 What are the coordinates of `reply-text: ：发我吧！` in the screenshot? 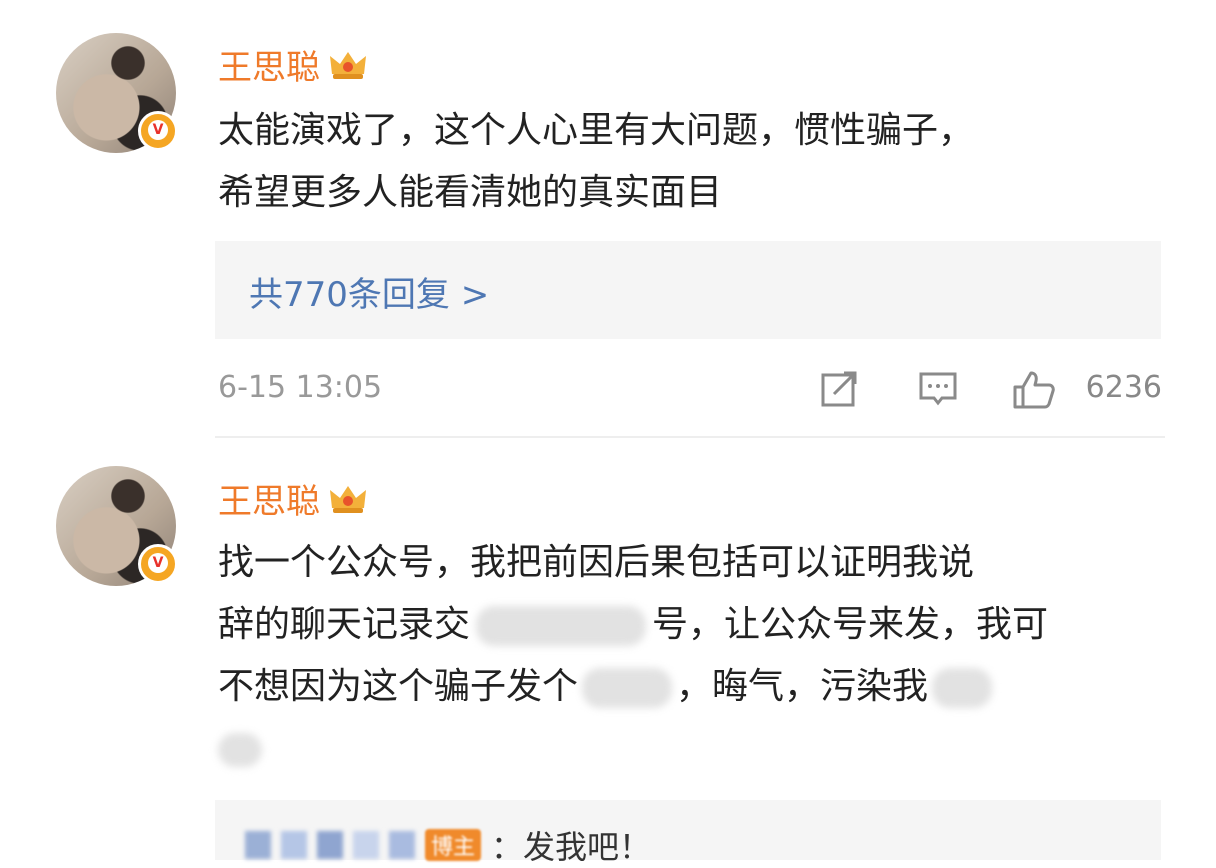 It's located at (571, 847).